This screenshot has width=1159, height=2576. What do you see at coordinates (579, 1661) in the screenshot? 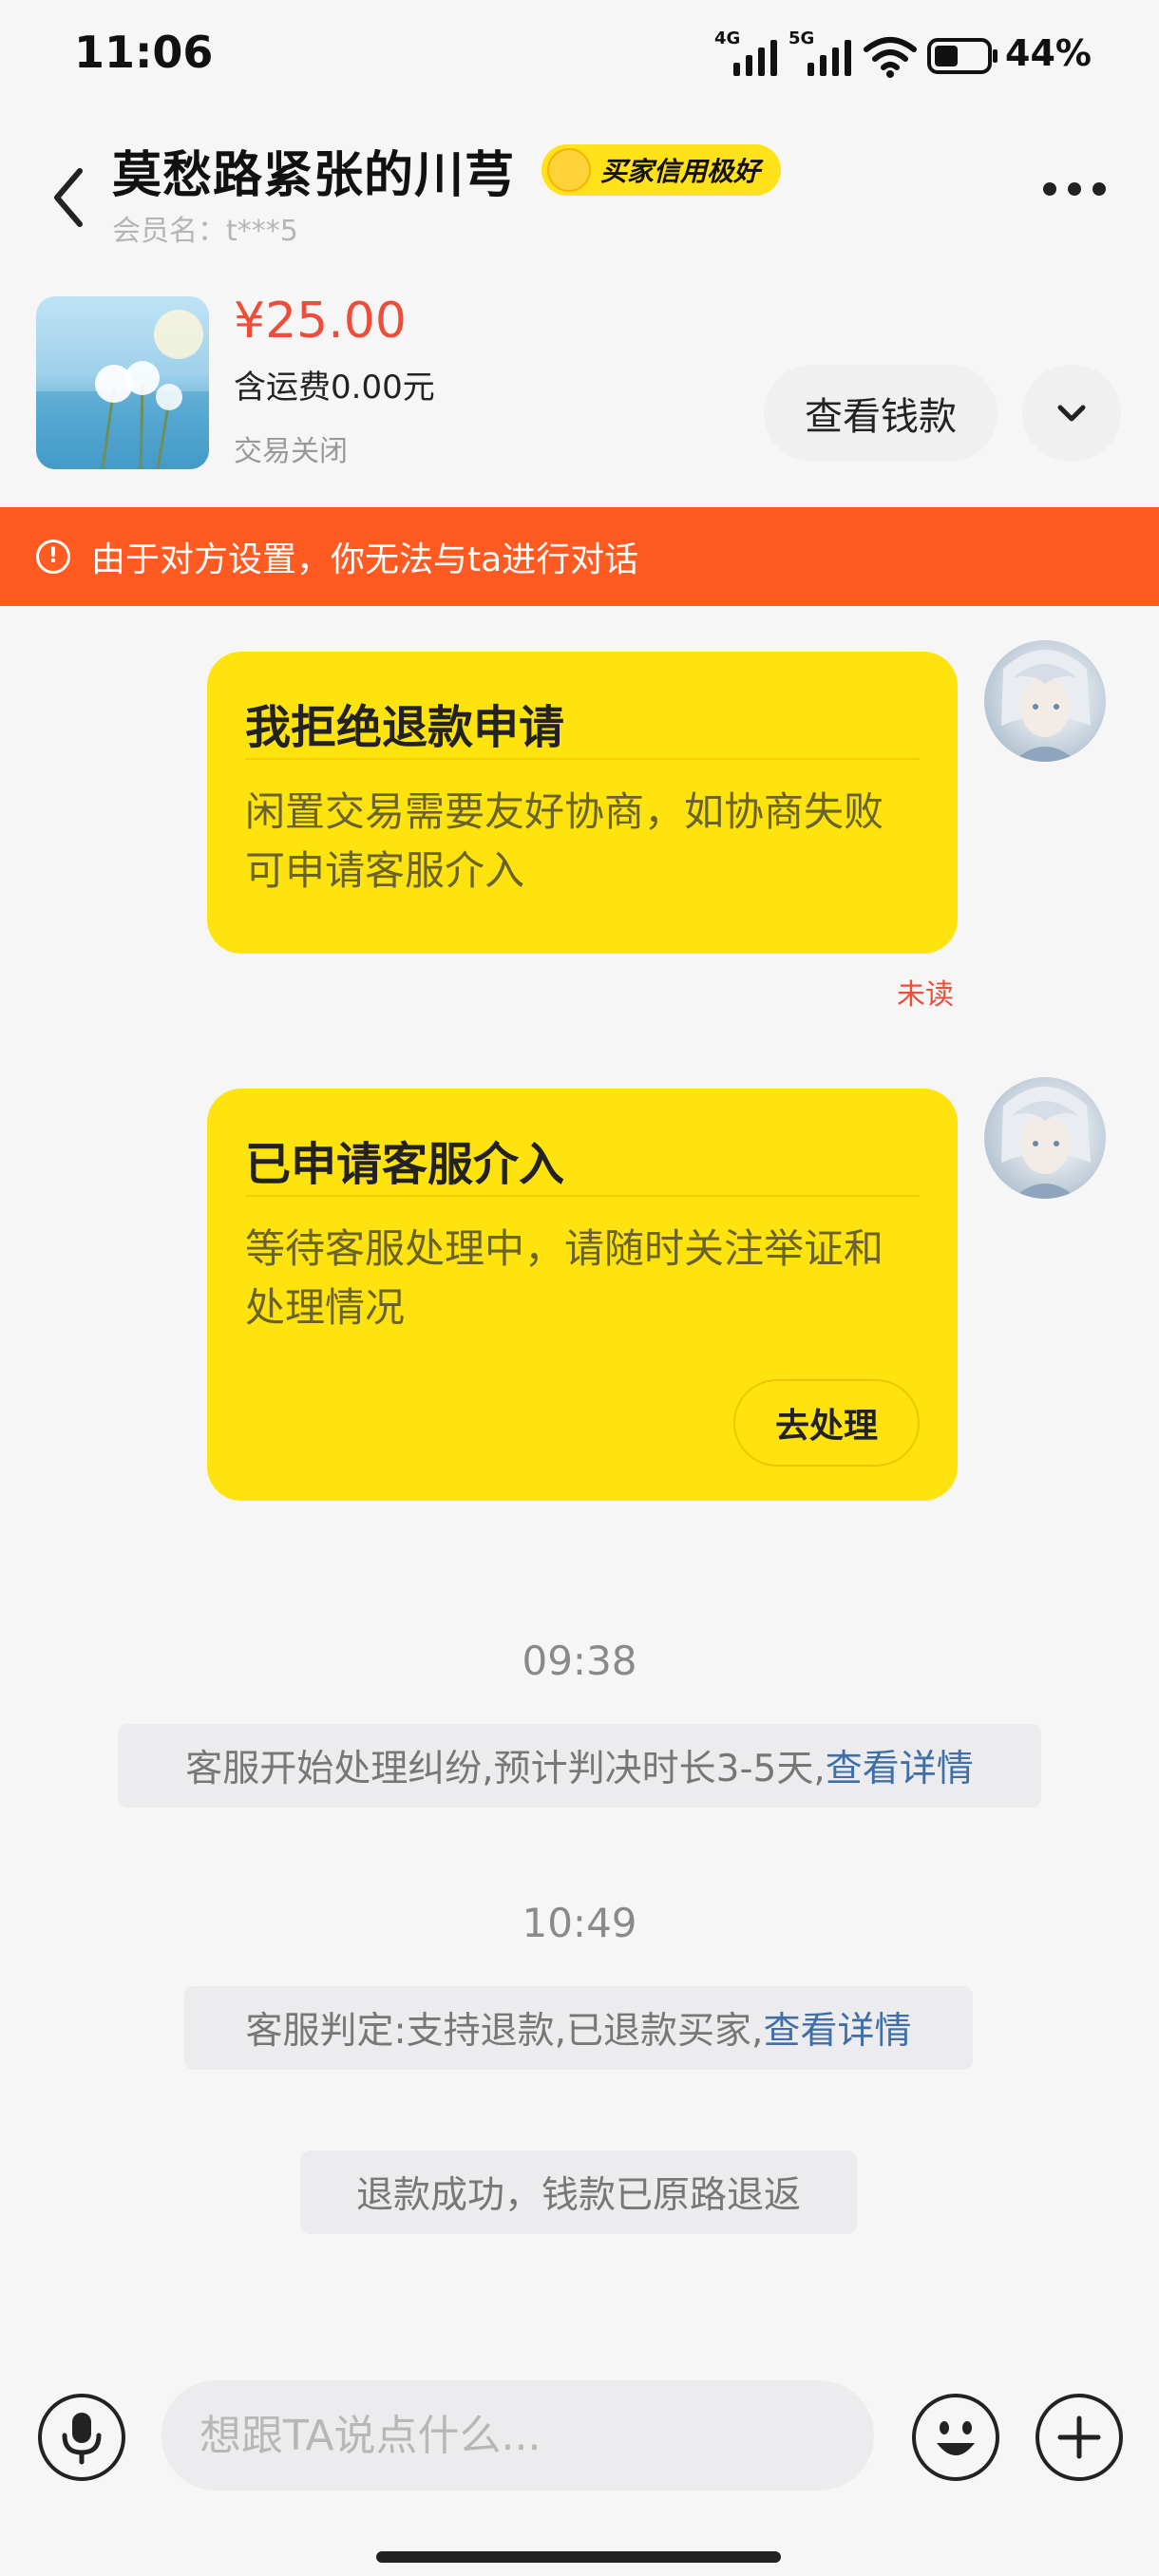
I see `timestamp: 09:38` at bounding box center [579, 1661].